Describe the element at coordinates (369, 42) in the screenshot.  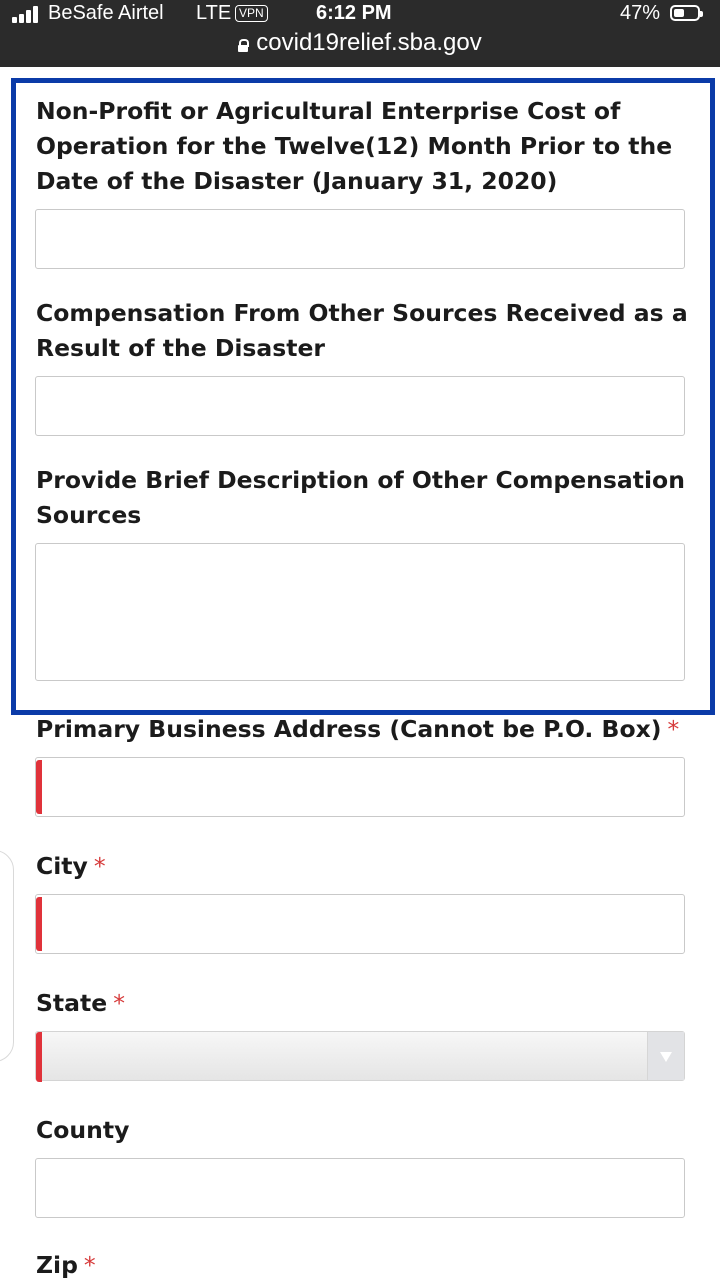
I see `url-text: covid19relief.sba.gov` at that location.